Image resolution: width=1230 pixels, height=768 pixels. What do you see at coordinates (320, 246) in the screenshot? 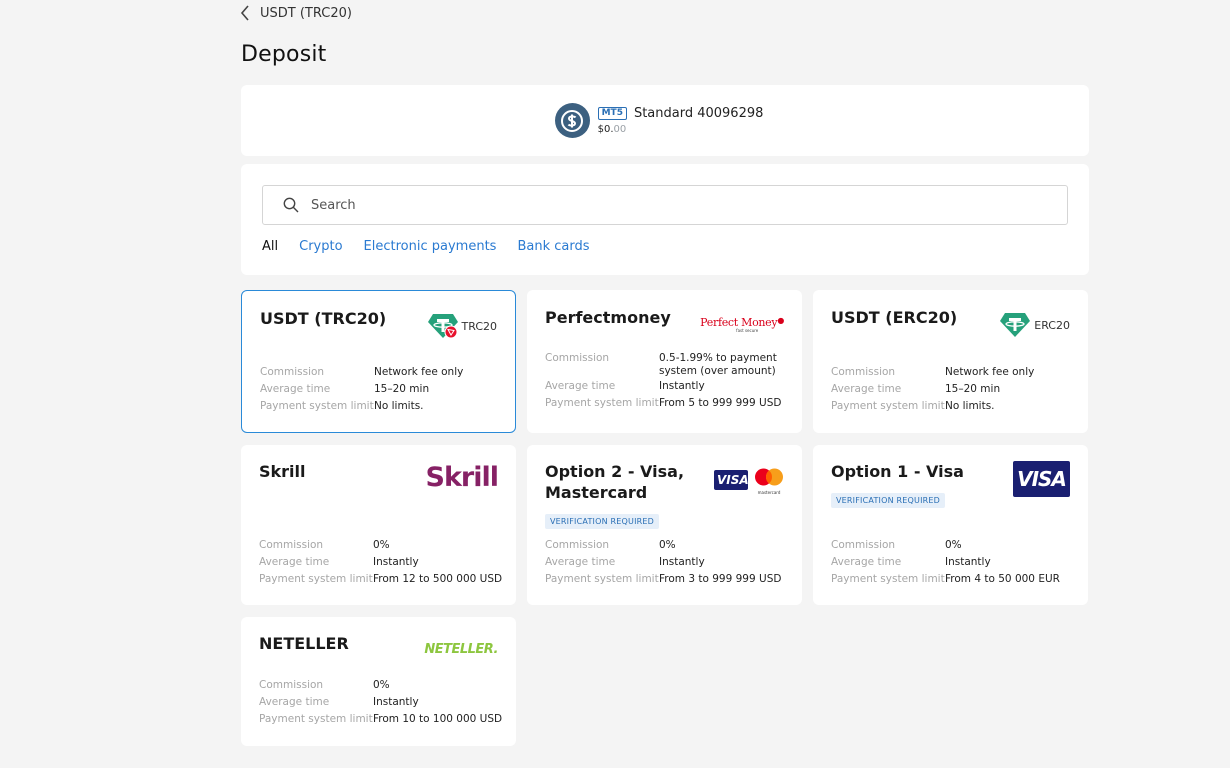
I see `tab-crypto: Crypto` at bounding box center [320, 246].